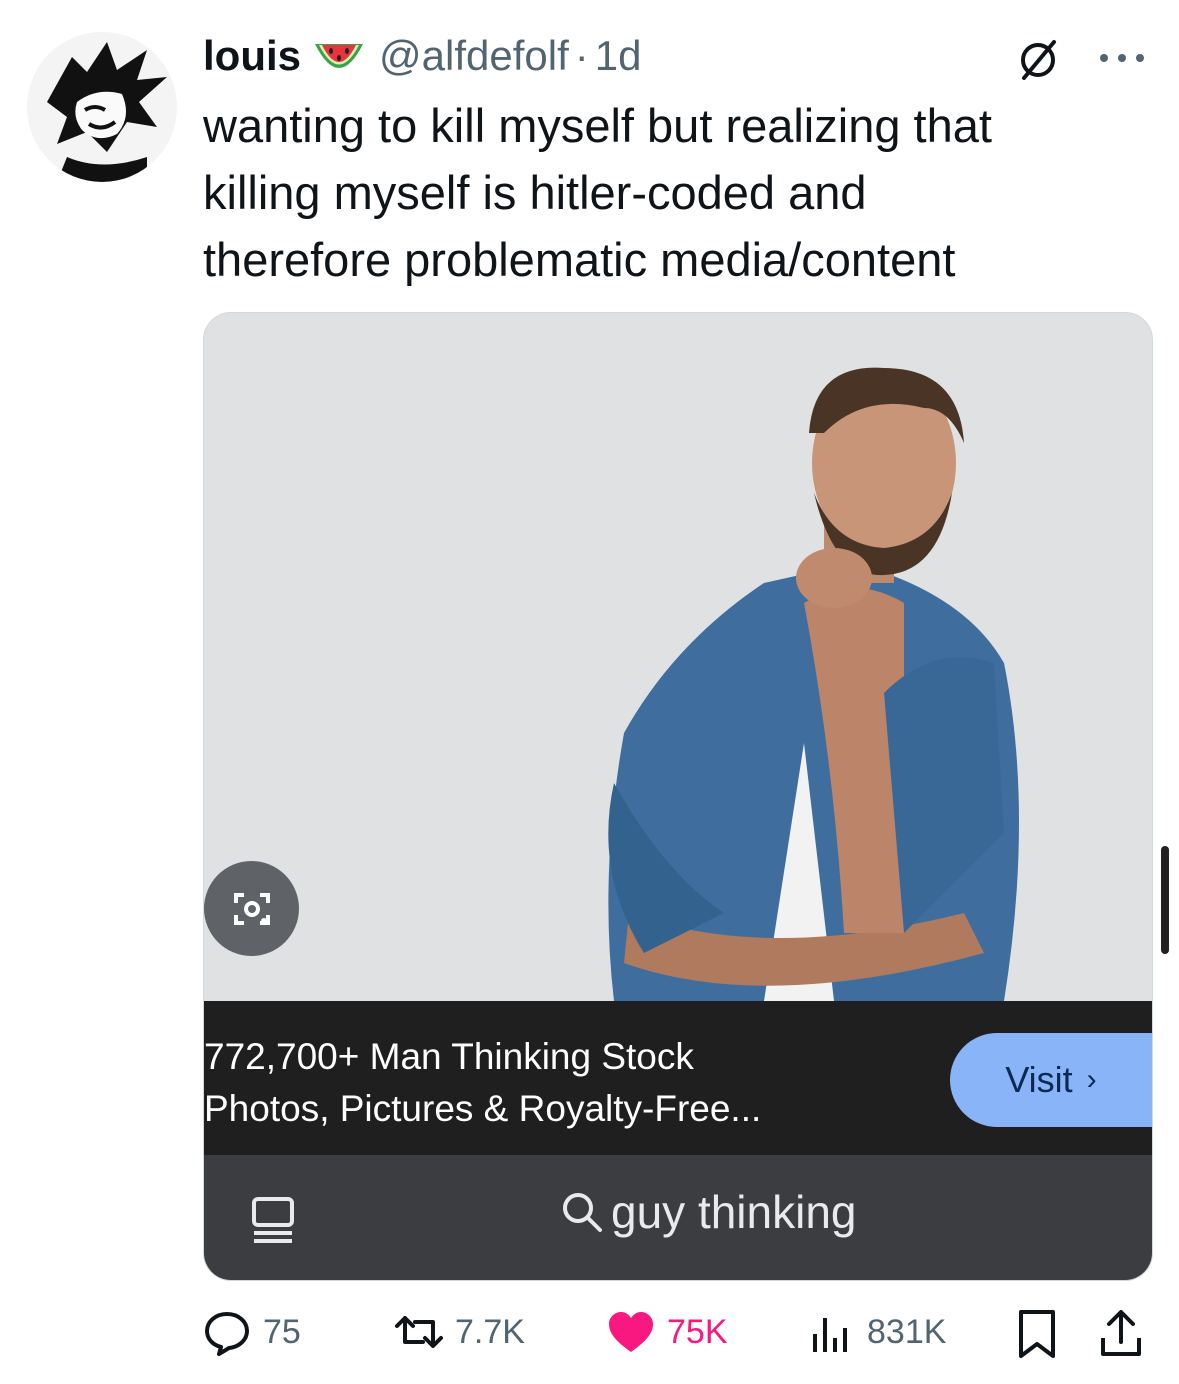  I want to click on repost-button: 7.7K, so click(460, 1332).